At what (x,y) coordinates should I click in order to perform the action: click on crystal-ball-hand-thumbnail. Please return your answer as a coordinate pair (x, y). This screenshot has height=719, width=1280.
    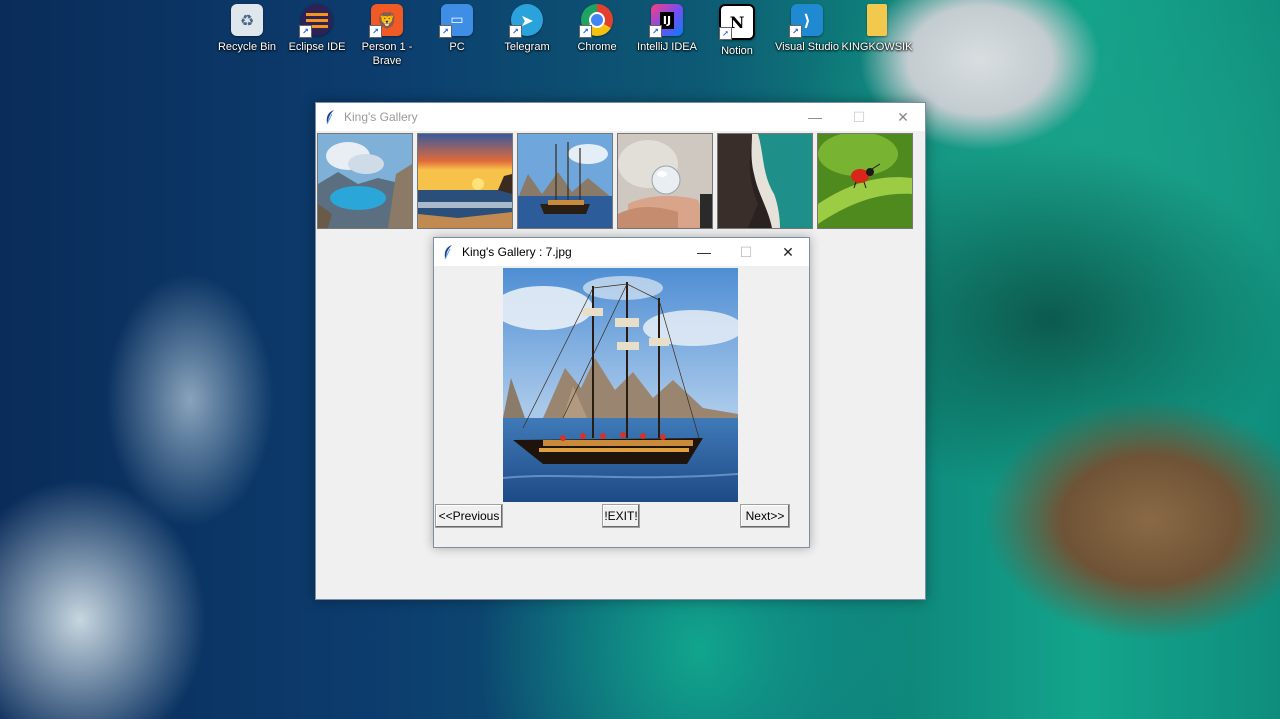
    Looking at the image, I should click on (665, 181).